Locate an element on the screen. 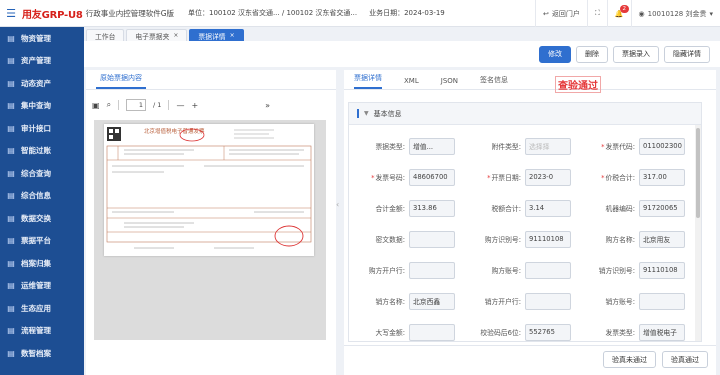  tab-invoice-detail-info: 票据详情 is located at coordinates (368, 81).